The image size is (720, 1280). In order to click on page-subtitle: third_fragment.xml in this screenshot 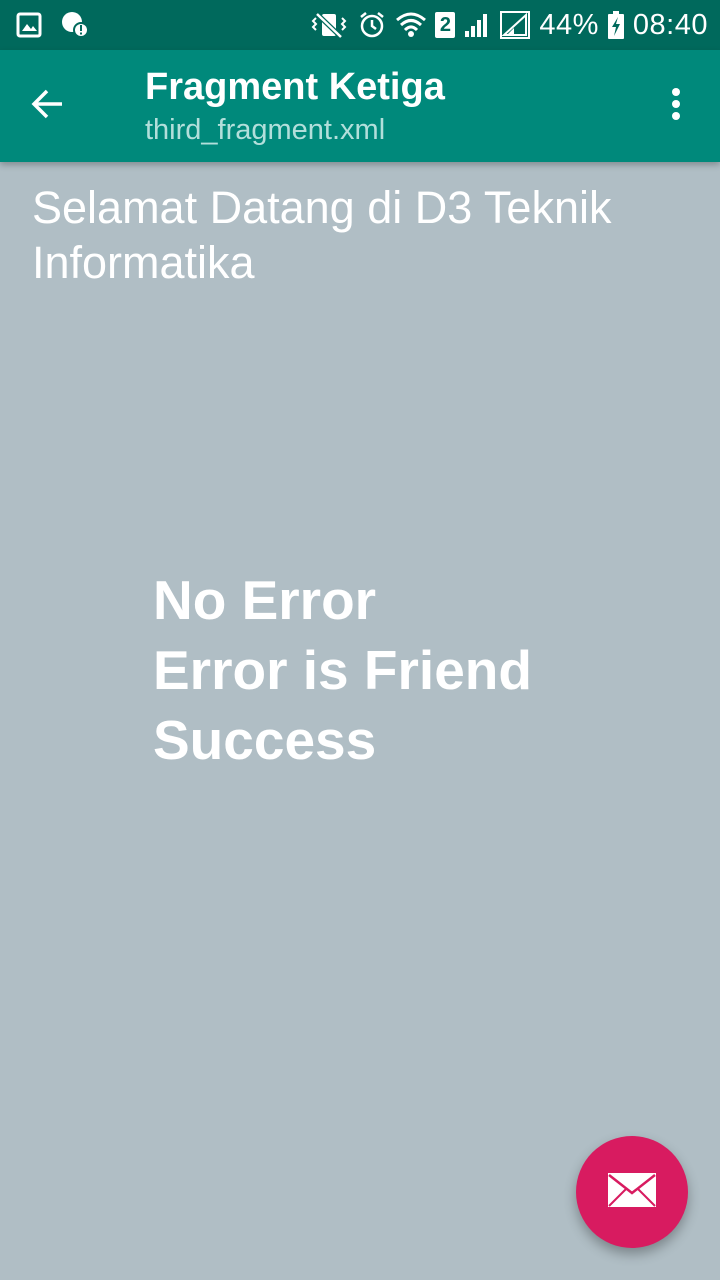, I will do `click(265, 130)`.